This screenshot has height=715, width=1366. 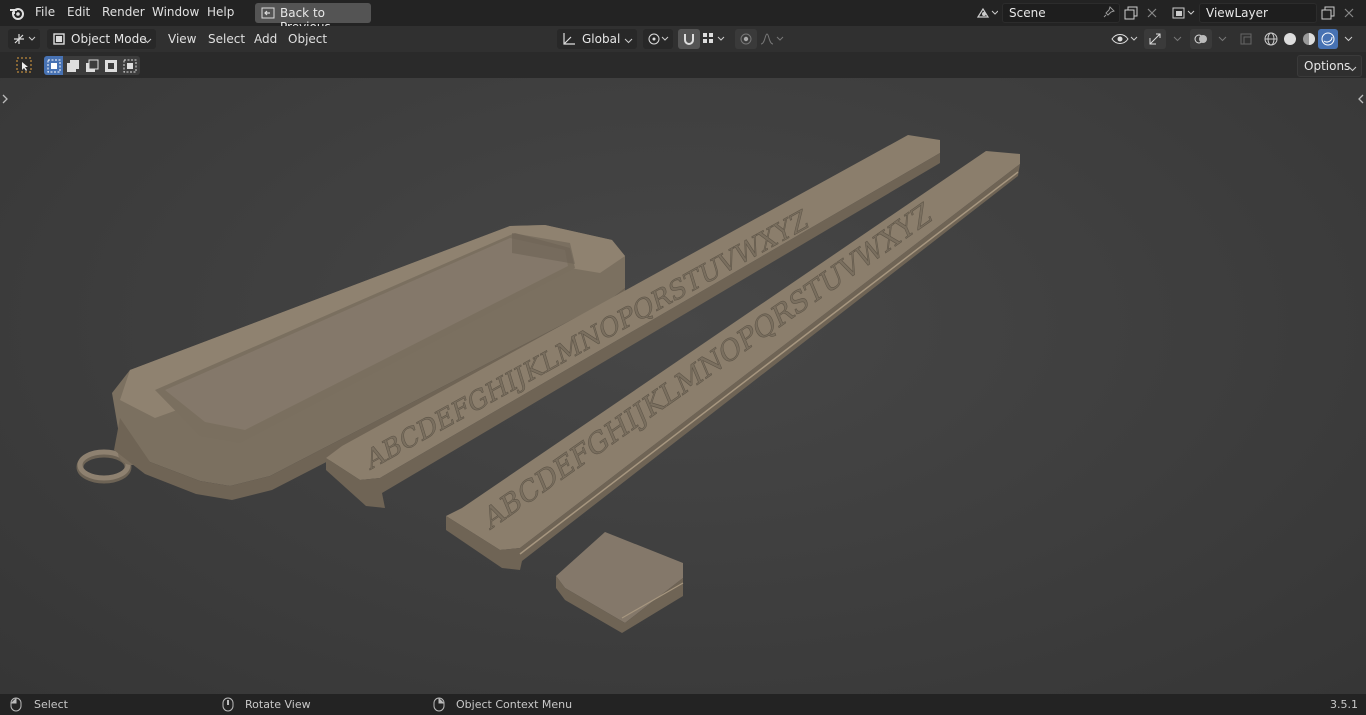 I want to click on pivot-icon, so click(x=659, y=40).